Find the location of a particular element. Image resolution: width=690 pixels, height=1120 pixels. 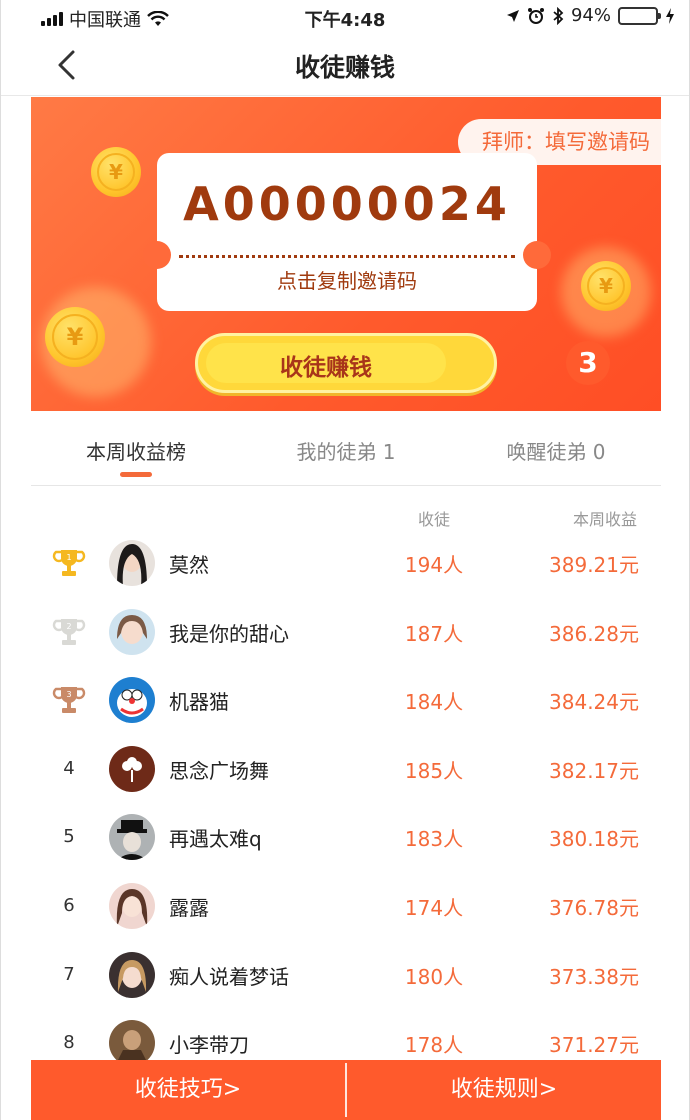

tab-bar: 本周收益榜 我的徒弟 1 唤醒徒弟 0 is located at coordinates (346, 449).